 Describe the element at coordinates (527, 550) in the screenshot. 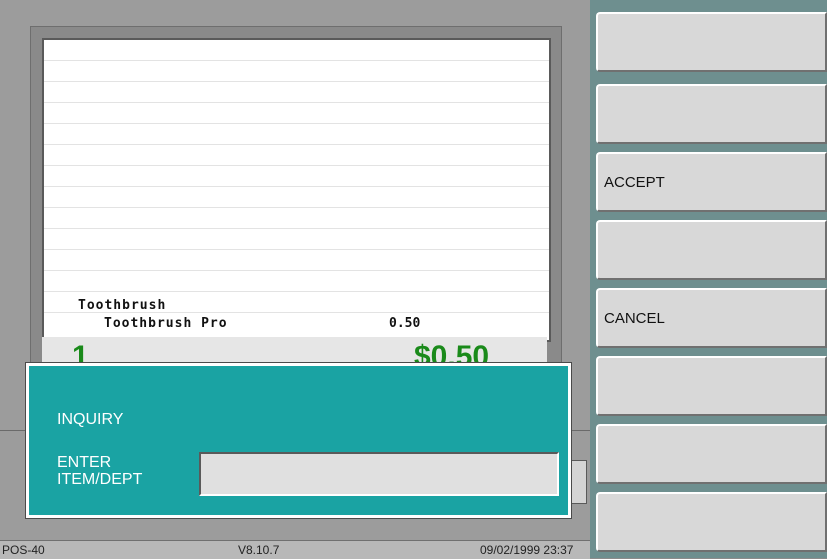

I see `datetime: 09/02/1999 23:37` at that location.